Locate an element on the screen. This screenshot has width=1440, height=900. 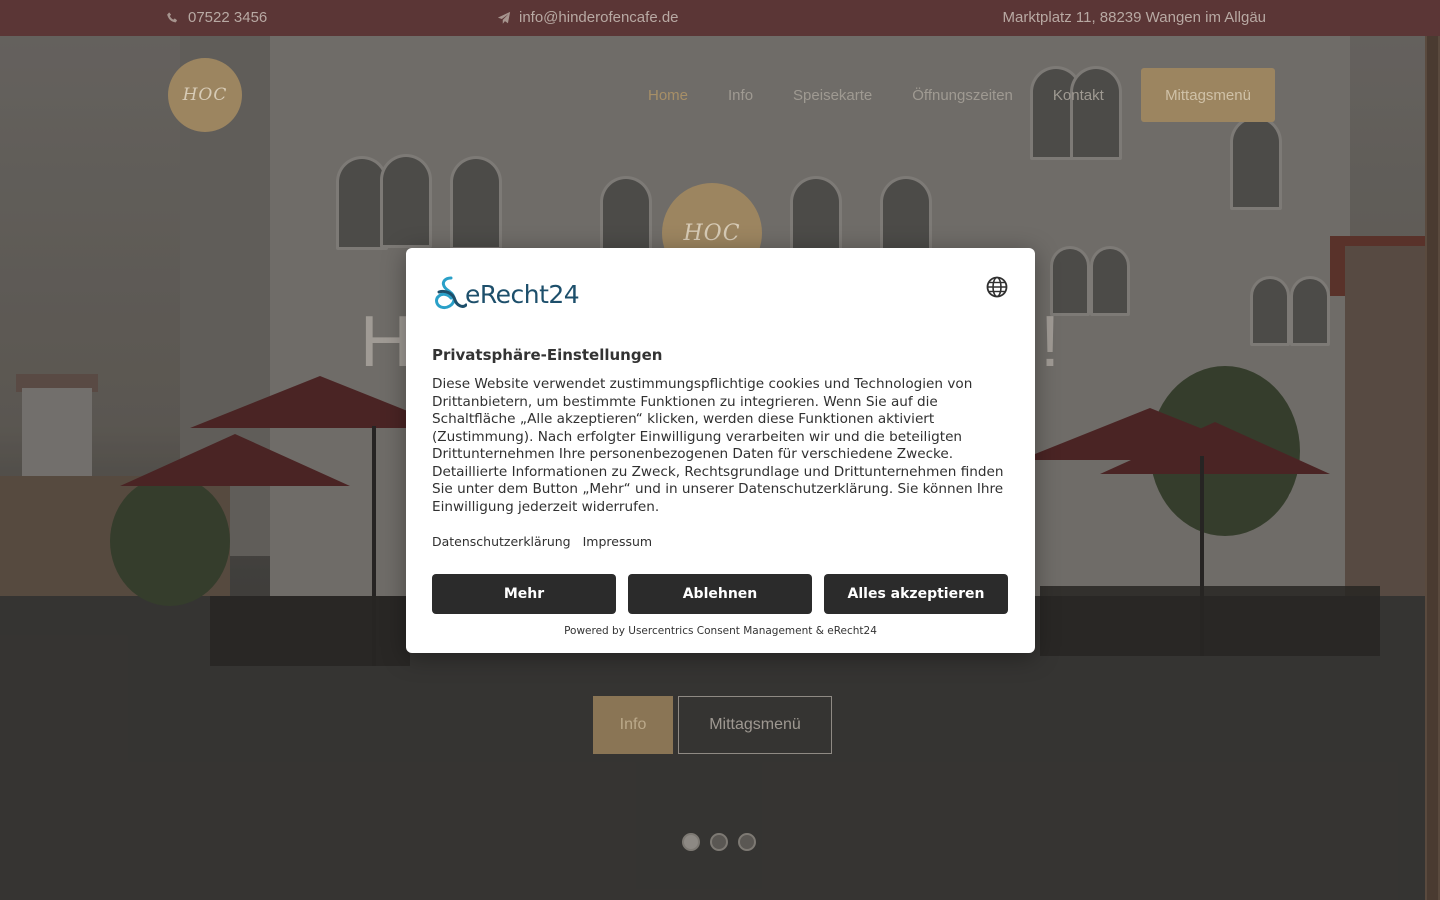
slider-dots is located at coordinates (719, 842).